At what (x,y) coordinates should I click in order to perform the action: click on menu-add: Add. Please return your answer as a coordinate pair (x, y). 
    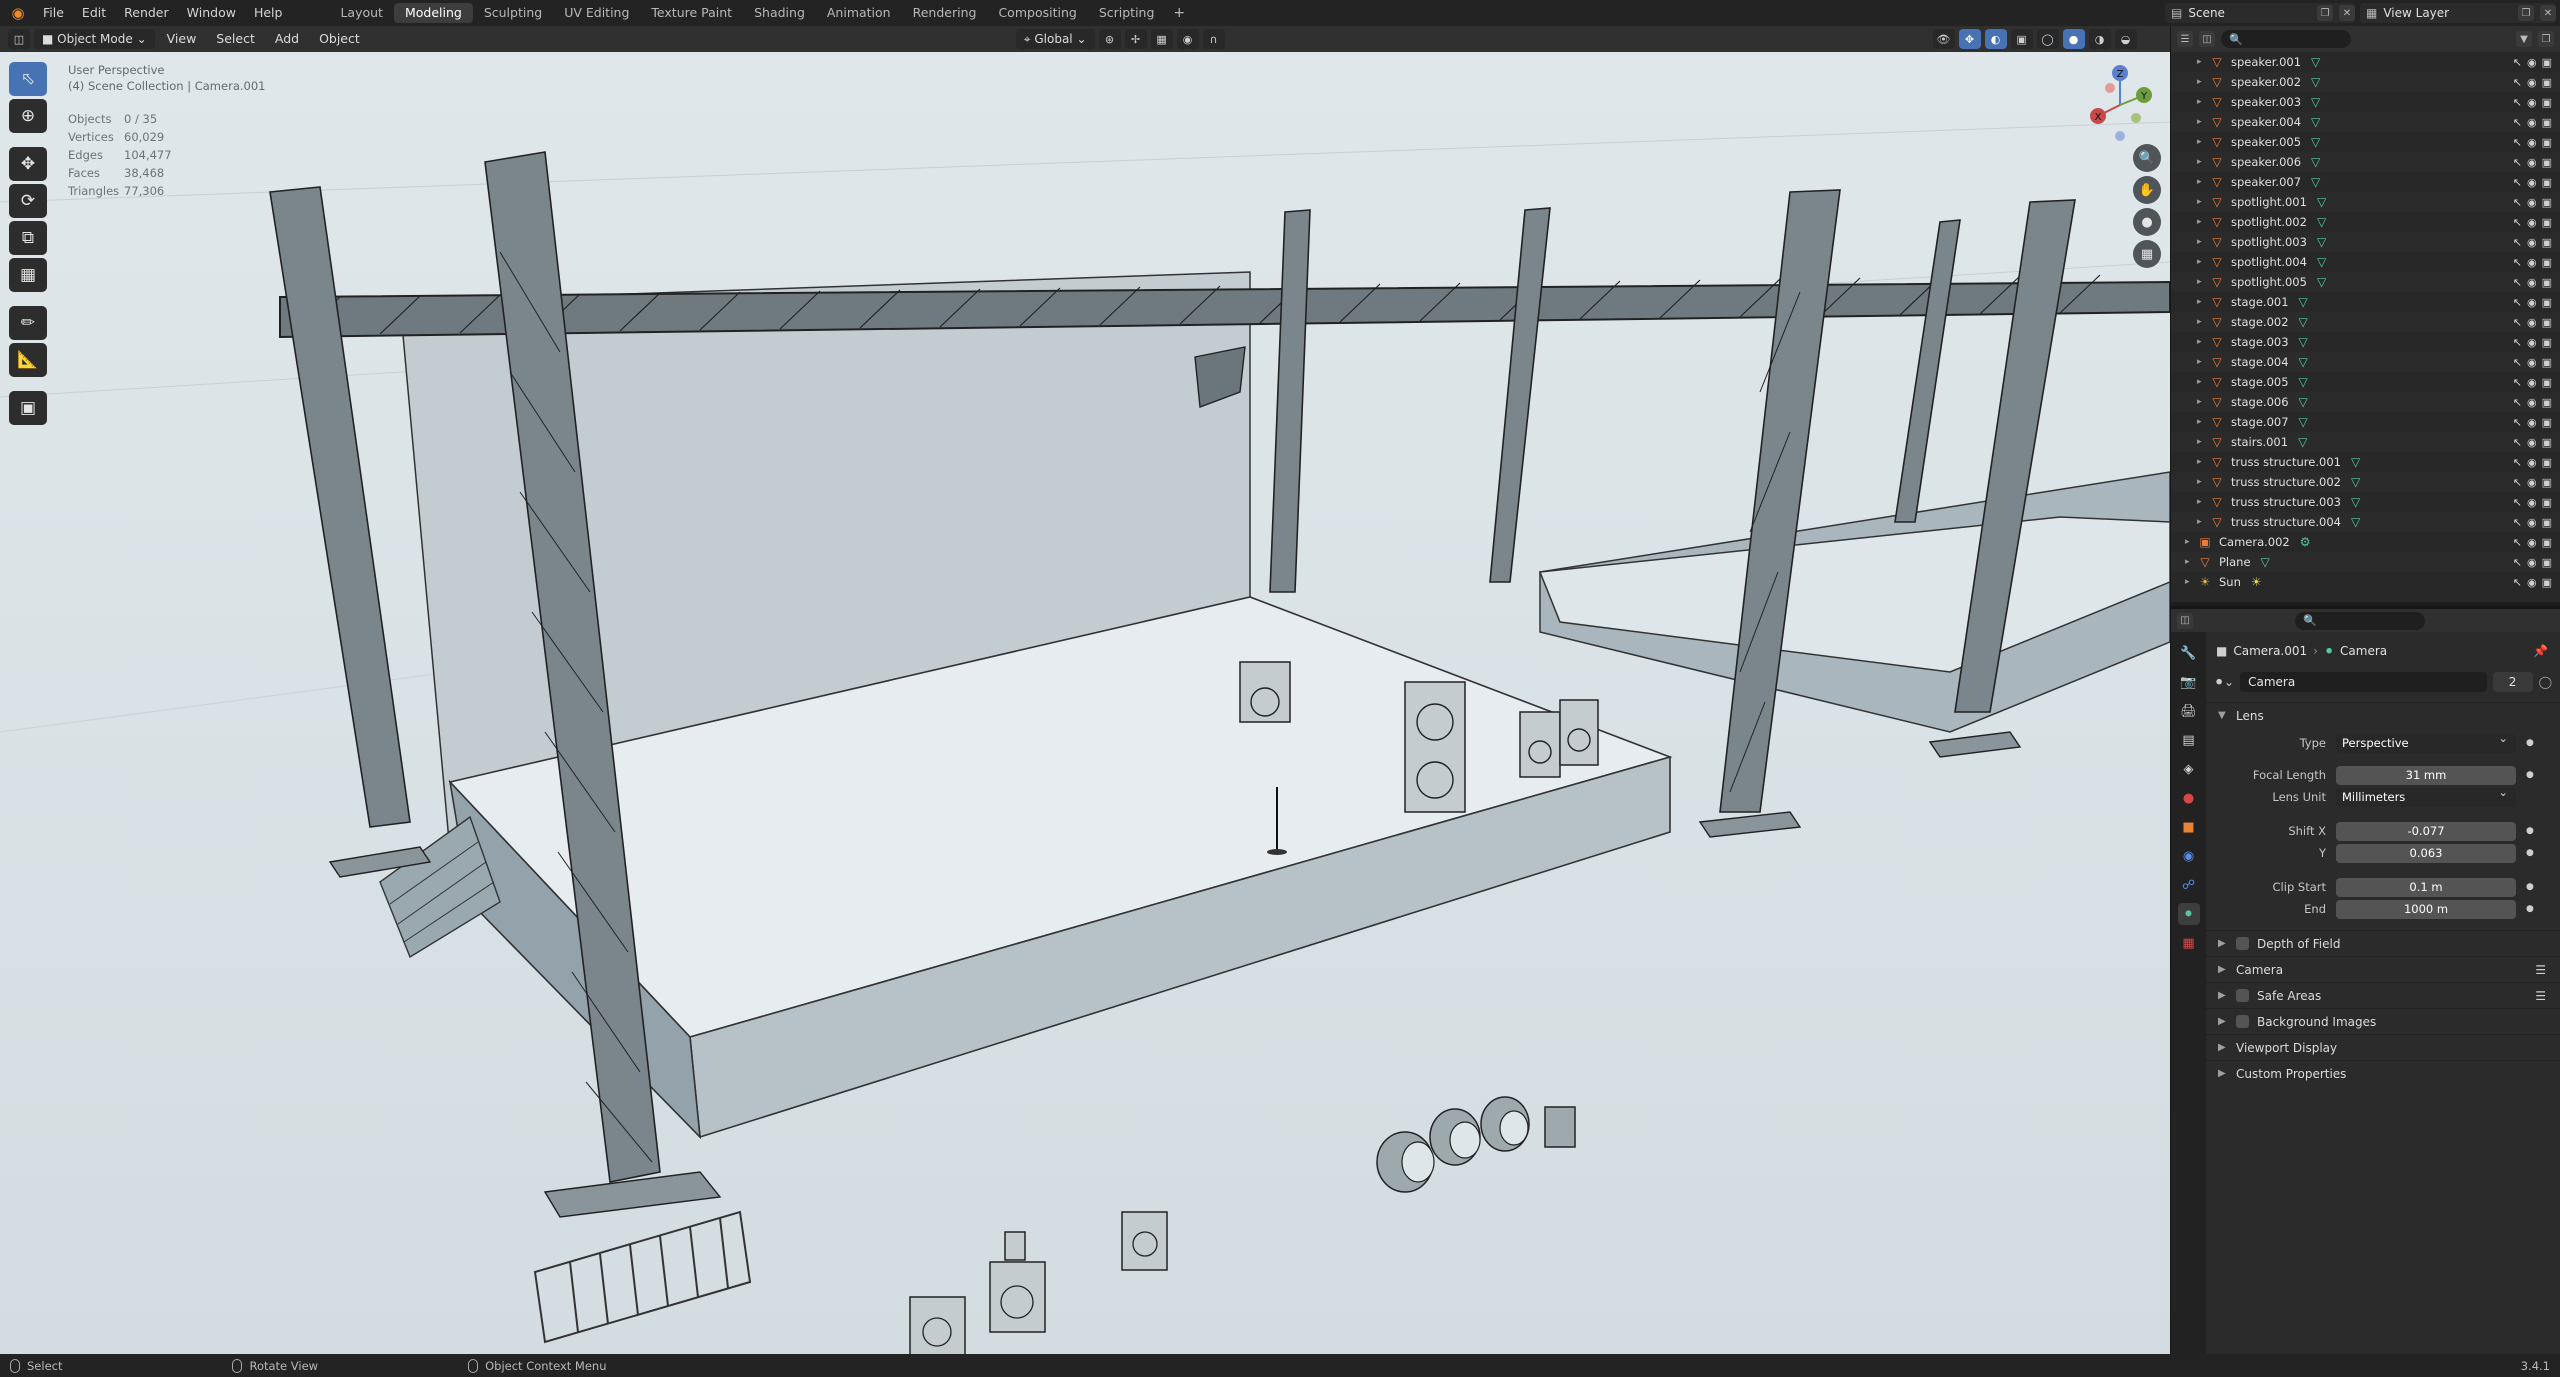
    Looking at the image, I should click on (287, 39).